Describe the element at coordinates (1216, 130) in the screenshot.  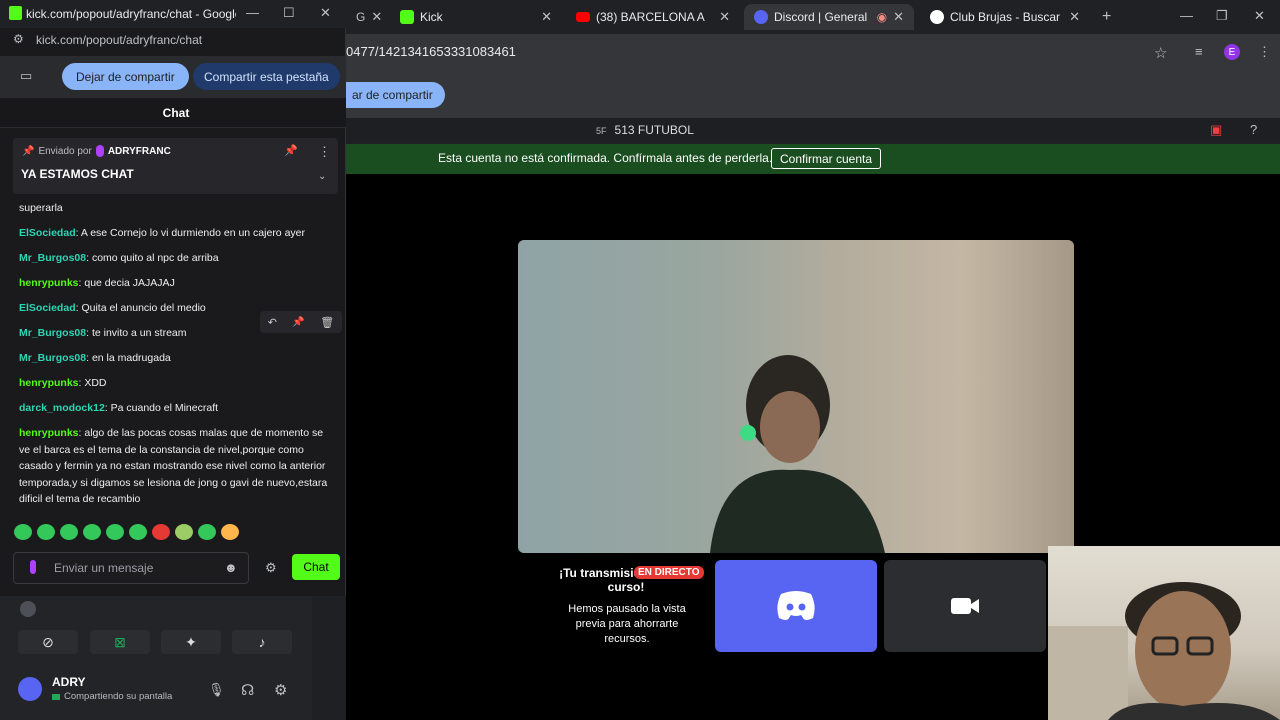
I see `screen-share-icon: ▣` at that location.